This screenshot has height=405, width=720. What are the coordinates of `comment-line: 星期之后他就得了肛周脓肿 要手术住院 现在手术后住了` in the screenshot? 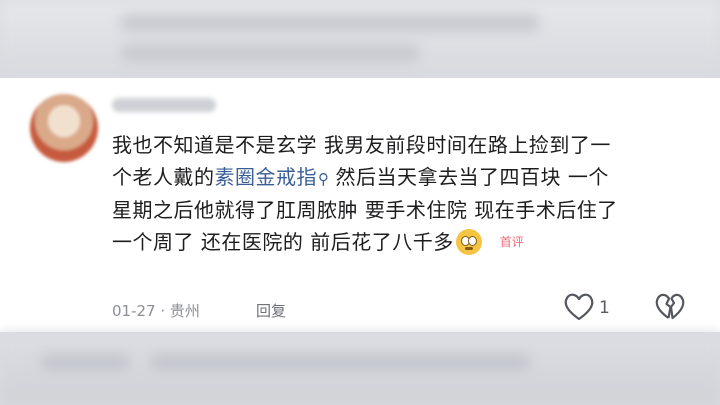 It's located at (365, 210).